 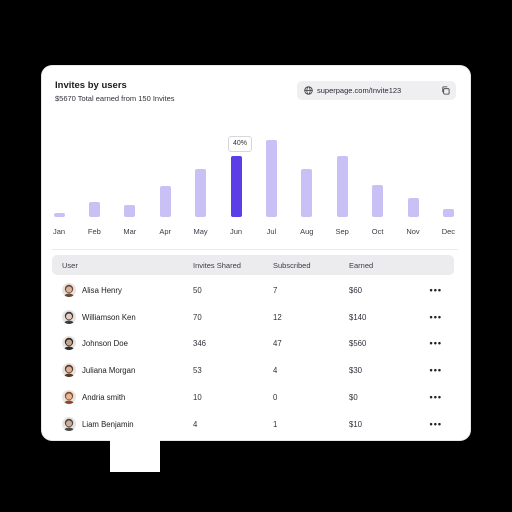 I want to click on table-row: Alisa Henry 50 7 $60 •••, so click(x=253, y=291).